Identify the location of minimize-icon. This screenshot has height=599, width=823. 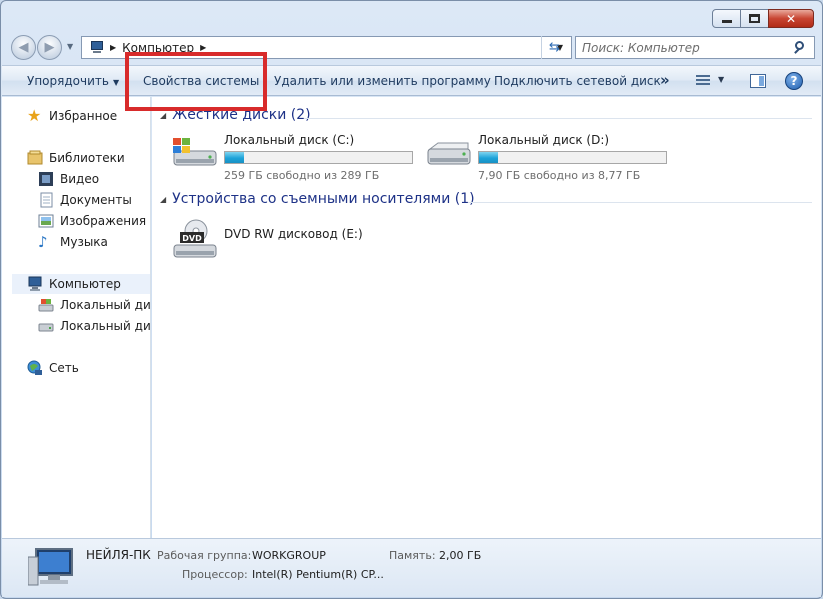
(726, 21).